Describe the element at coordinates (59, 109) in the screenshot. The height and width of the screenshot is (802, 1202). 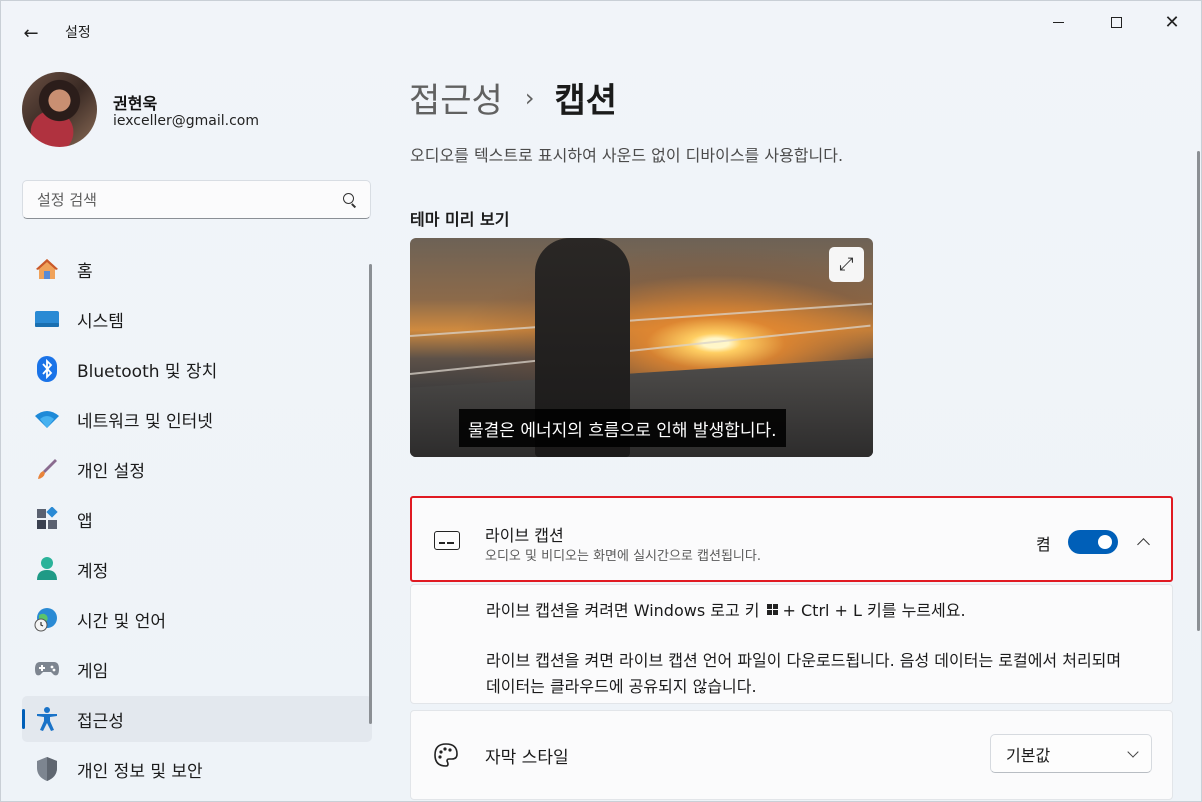
I see `avatar` at that location.